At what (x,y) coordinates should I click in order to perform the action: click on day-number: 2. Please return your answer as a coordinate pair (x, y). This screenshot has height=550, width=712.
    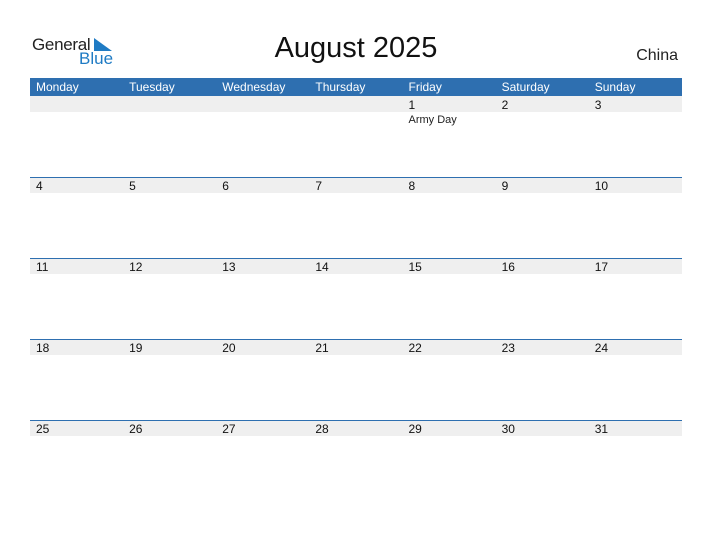
    Looking at the image, I should click on (505, 105).